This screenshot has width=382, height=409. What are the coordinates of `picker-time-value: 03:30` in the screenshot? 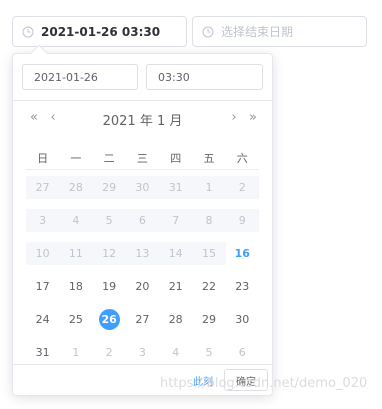 It's located at (174, 77).